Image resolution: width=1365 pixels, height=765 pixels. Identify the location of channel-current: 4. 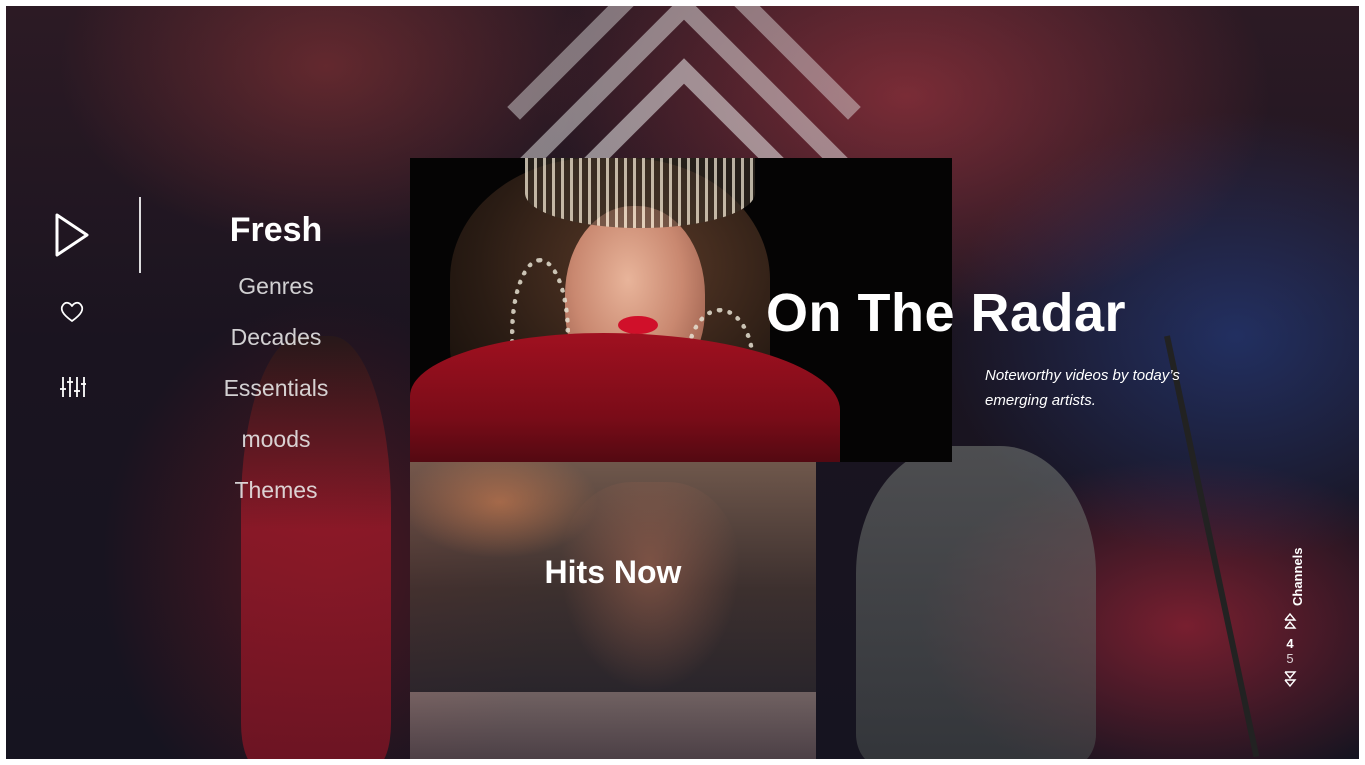
(1290, 643).